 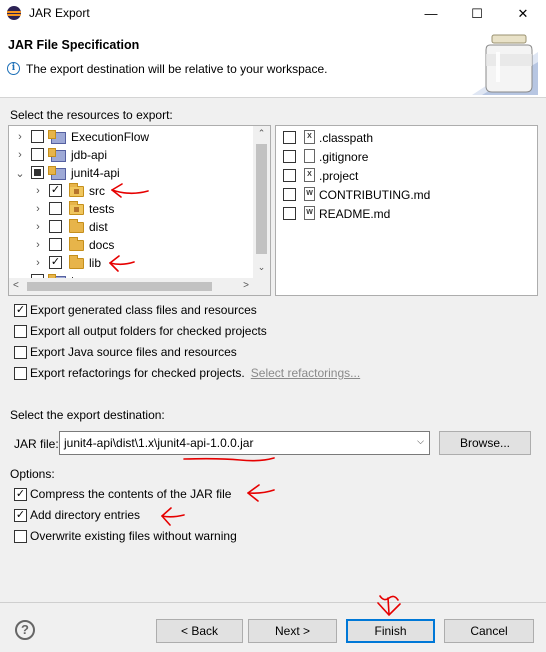 What do you see at coordinates (16, 285) in the screenshot?
I see `scroll-left-icon: <` at bounding box center [16, 285].